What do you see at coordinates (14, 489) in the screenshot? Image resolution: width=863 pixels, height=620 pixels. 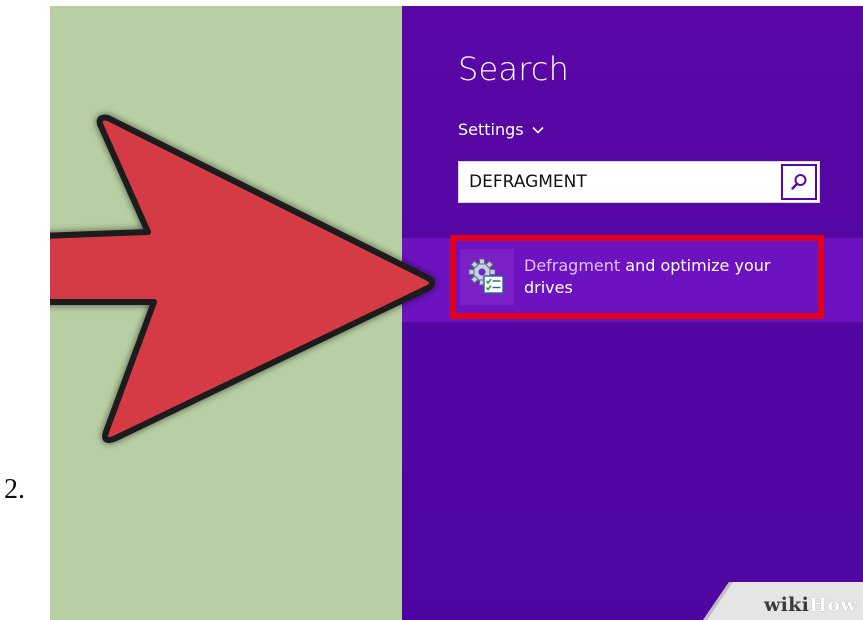 I see `step-number: 2.` at bounding box center [14, 489].